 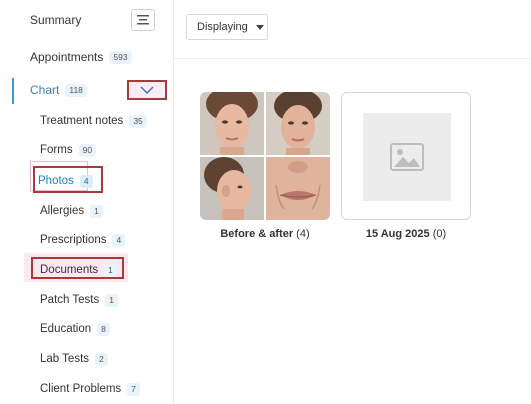 I want to click on sidebar-item-label: Lab Tests, so click(x=65, y=359).